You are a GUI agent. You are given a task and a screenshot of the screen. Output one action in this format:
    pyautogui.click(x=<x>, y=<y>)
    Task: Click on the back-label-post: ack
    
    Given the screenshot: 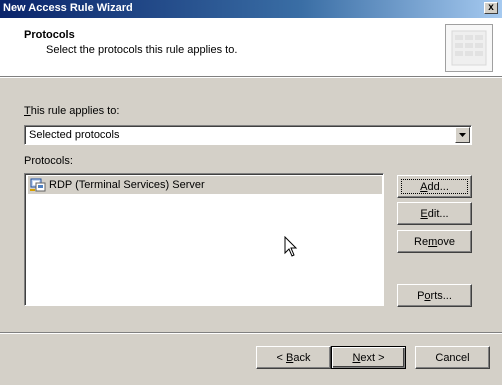 What is the action you would take?
    pyautogui.click(x=302, y=357)
    